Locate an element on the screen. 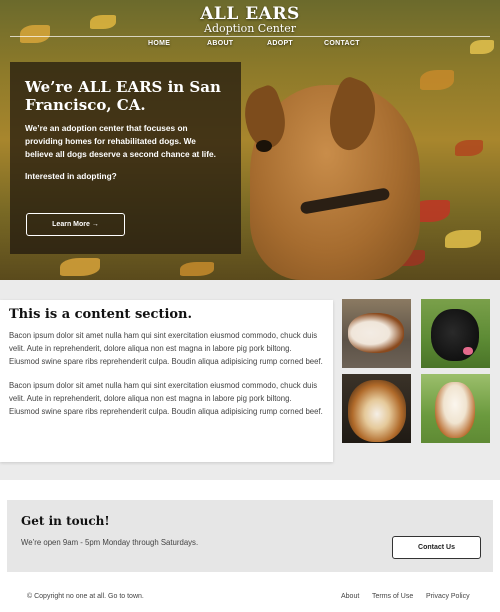 The image size is (500, 612). brand-tagline: Adoption Center is located at coordinates (250, 28).